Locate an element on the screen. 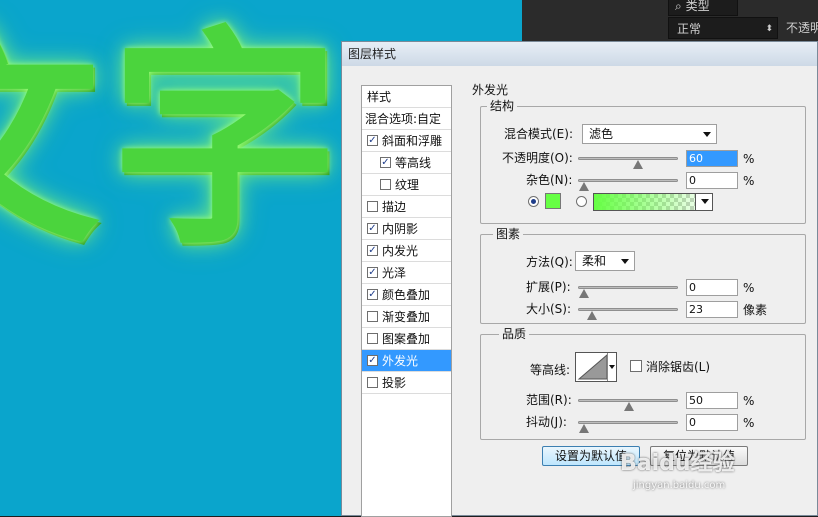  style-item: ✓ 等高线 is located at coordinates (406, 163).